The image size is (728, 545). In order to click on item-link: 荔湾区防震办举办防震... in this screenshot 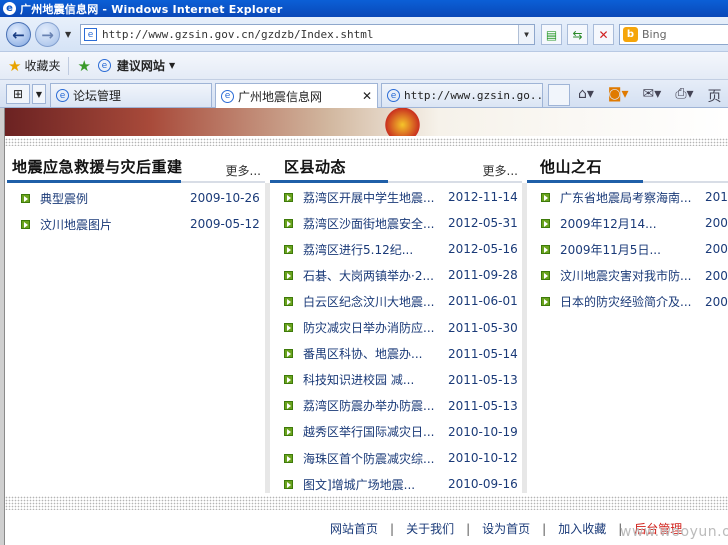, I will do `click(368, 405)`.